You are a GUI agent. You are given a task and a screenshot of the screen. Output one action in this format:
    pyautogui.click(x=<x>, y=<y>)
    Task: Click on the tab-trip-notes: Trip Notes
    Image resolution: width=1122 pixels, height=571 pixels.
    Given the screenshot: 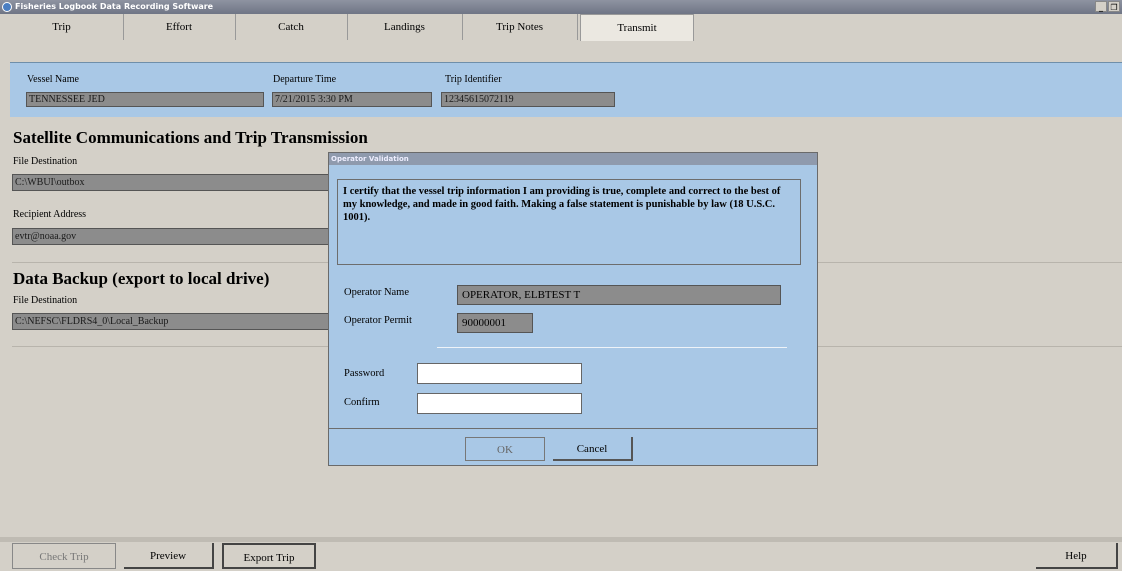 What is the action you would take?
    pyautogui.click(x=520, y=27)
    